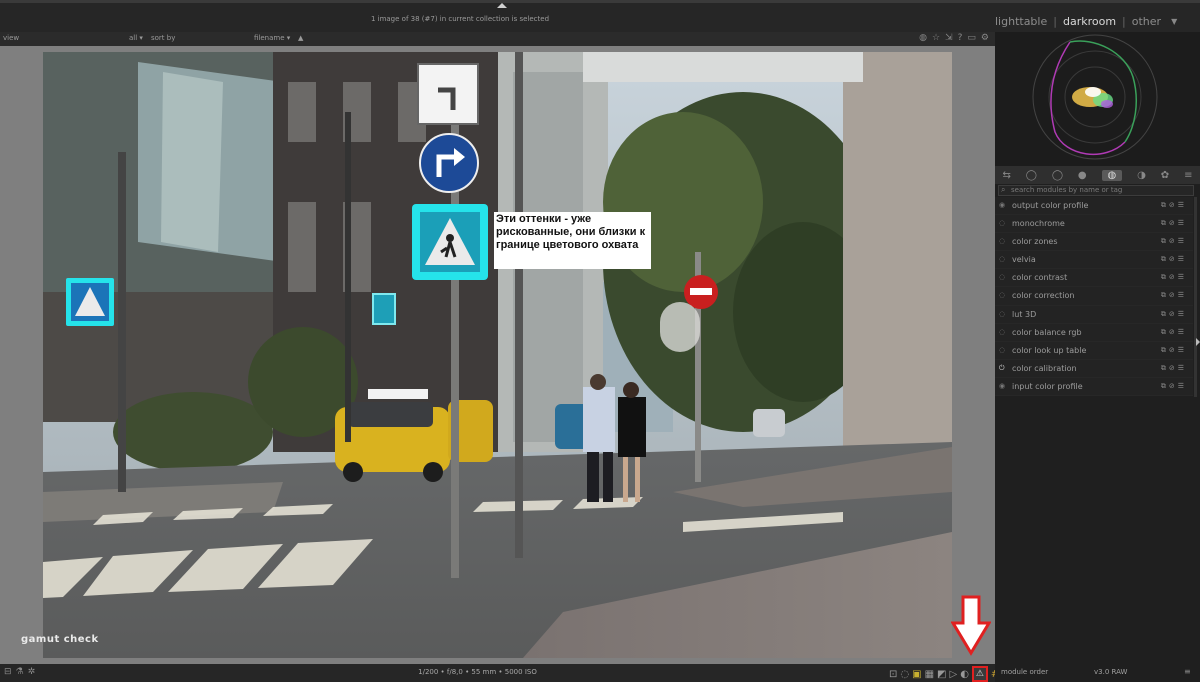 The image size is (1200, 682). I want to click on module-row: ◌ color look up table ⧉⊘☰, so click(1094, 350).